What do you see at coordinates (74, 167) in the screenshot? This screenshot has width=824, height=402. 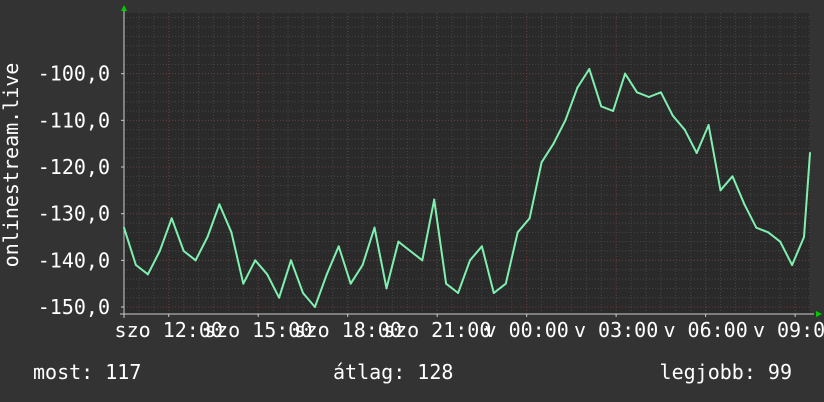 I see `y-tick-label: -120,0` at bounding box center [74, 167].